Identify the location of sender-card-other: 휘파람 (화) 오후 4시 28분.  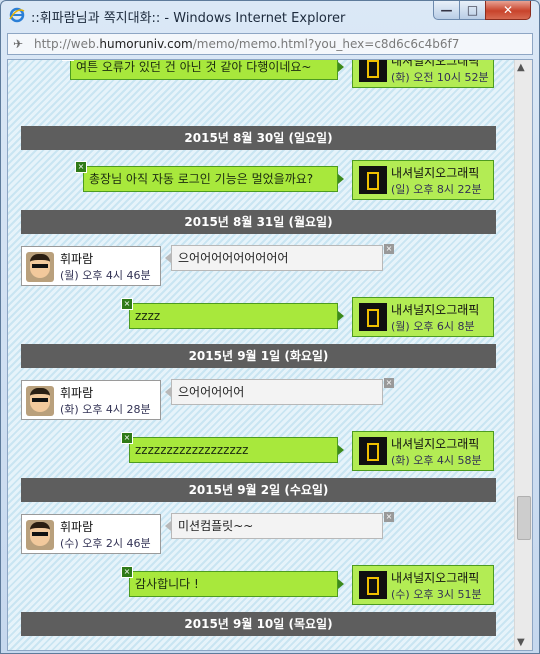
(91, 400).